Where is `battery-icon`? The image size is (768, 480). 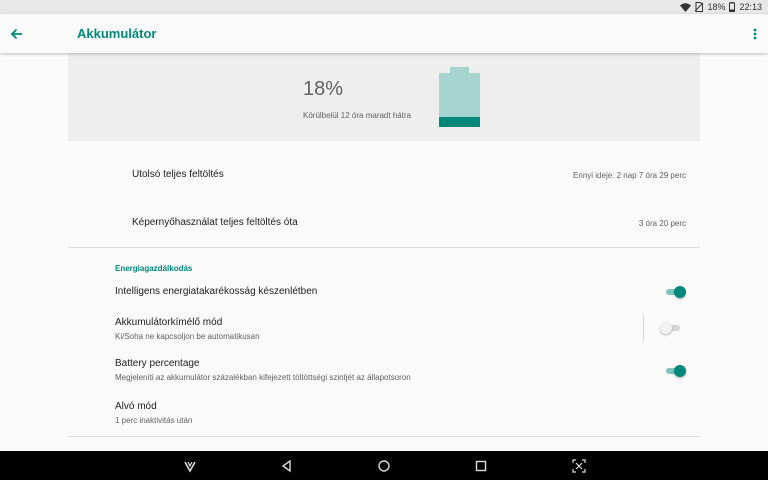
battery-icon is located at coordinates (732, 7).